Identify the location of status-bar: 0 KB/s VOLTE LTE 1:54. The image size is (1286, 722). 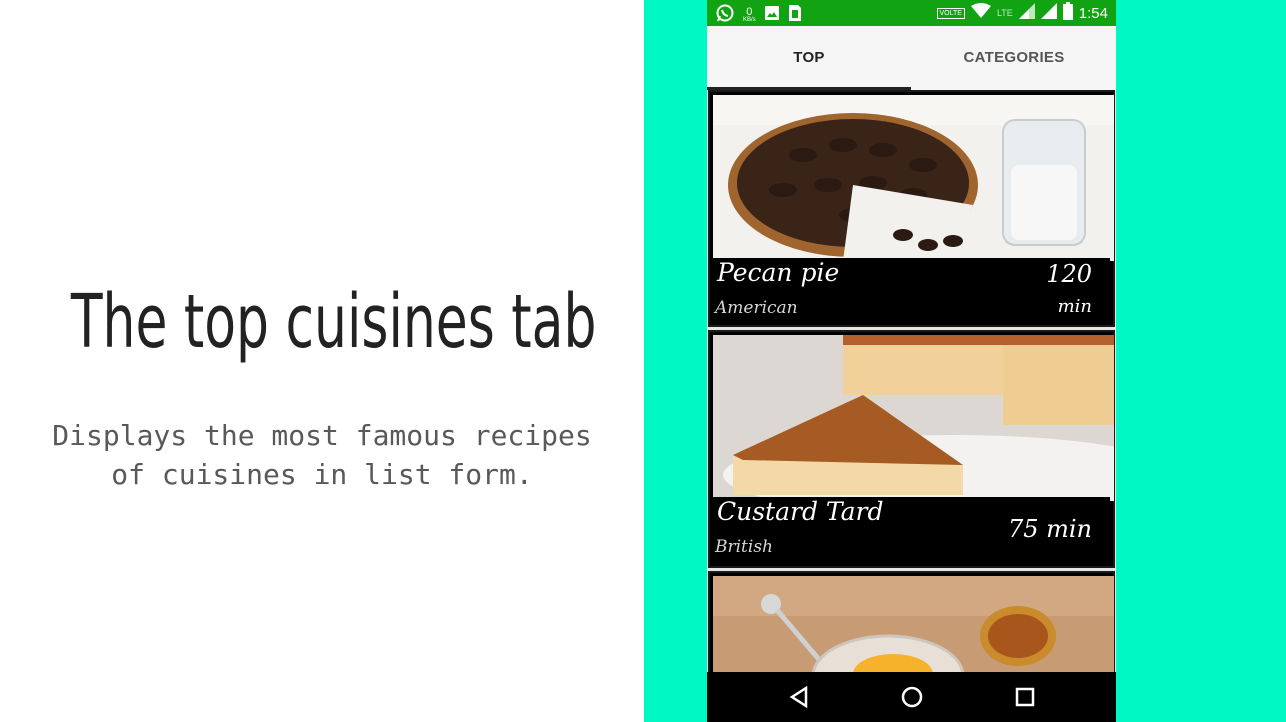
(911, 13).